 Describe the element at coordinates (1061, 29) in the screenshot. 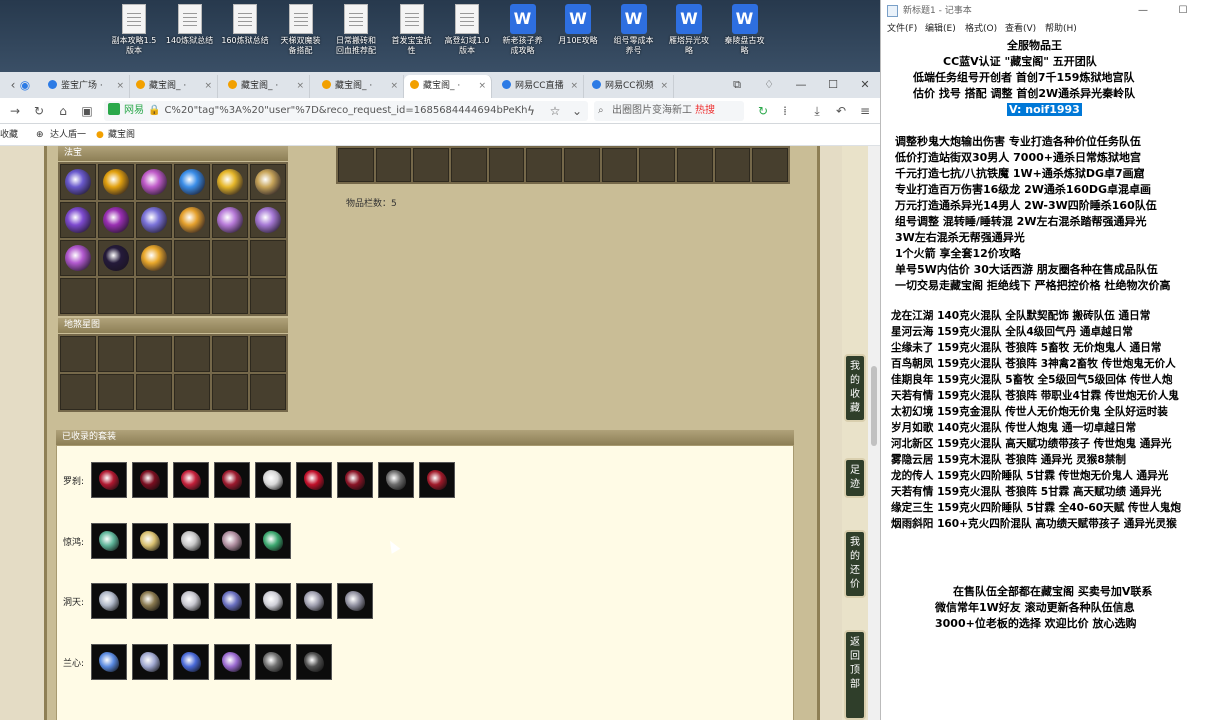

I see `menu-help: 帮助(H)` at that location.